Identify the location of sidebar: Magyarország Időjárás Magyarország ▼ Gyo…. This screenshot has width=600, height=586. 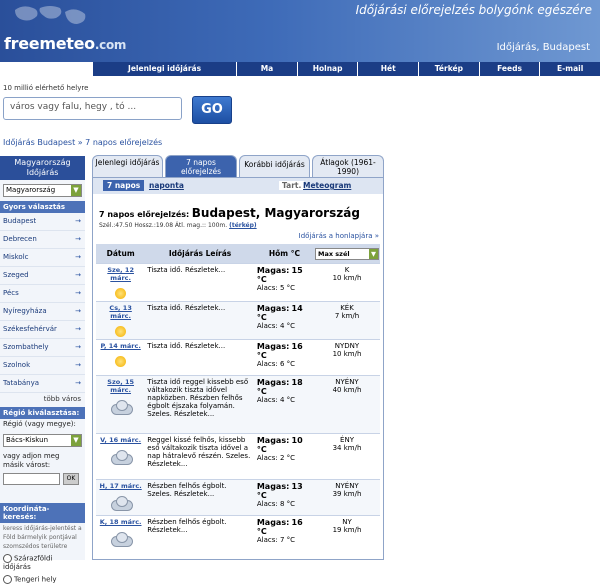
(42, 370).